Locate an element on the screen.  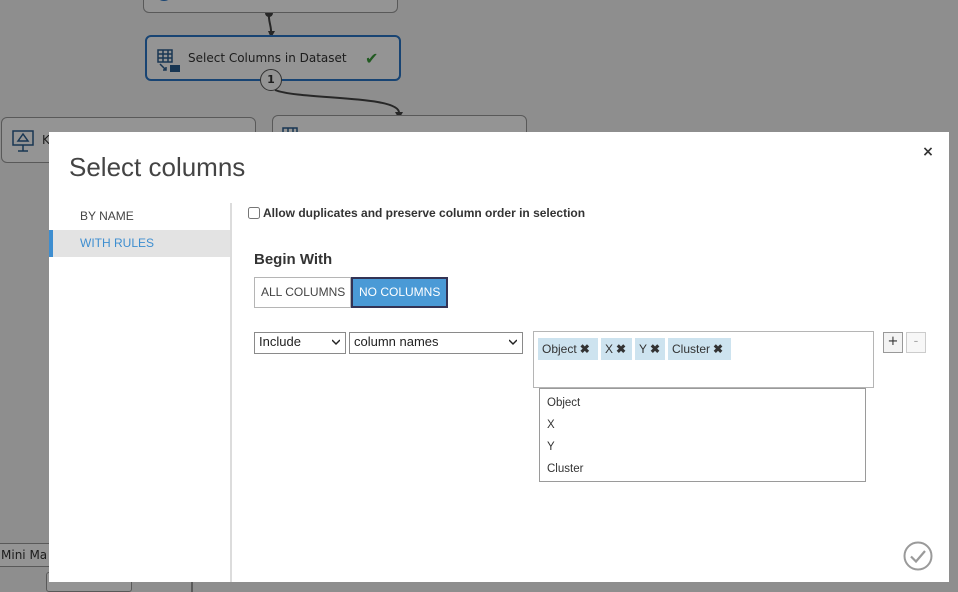
column-tag-input: Object ✖ X ✖ Y ✖ Cluster ✖ is located at coordinates (703, 359).